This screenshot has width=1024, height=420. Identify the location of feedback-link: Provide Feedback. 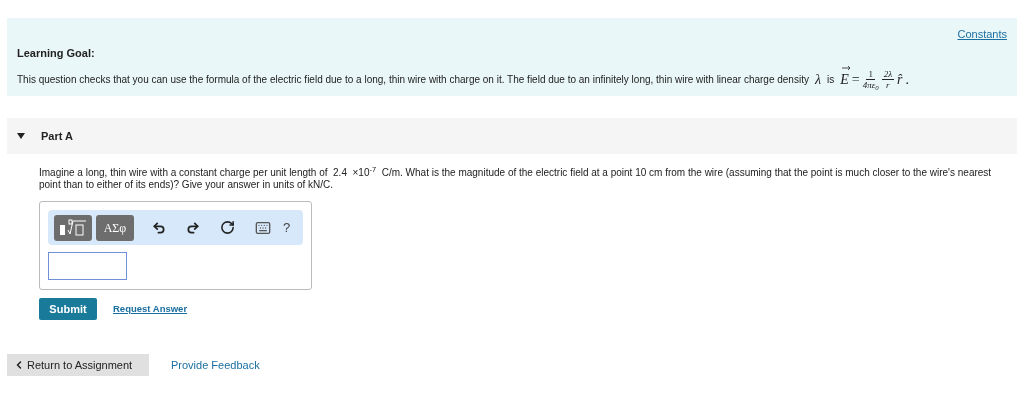
(215, 365).